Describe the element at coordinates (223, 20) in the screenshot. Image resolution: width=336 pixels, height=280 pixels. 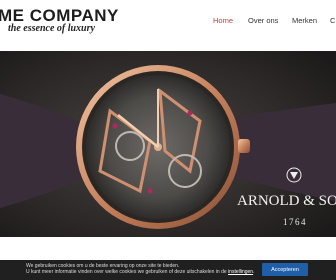
I see `nav-item-home: Home` at that location.